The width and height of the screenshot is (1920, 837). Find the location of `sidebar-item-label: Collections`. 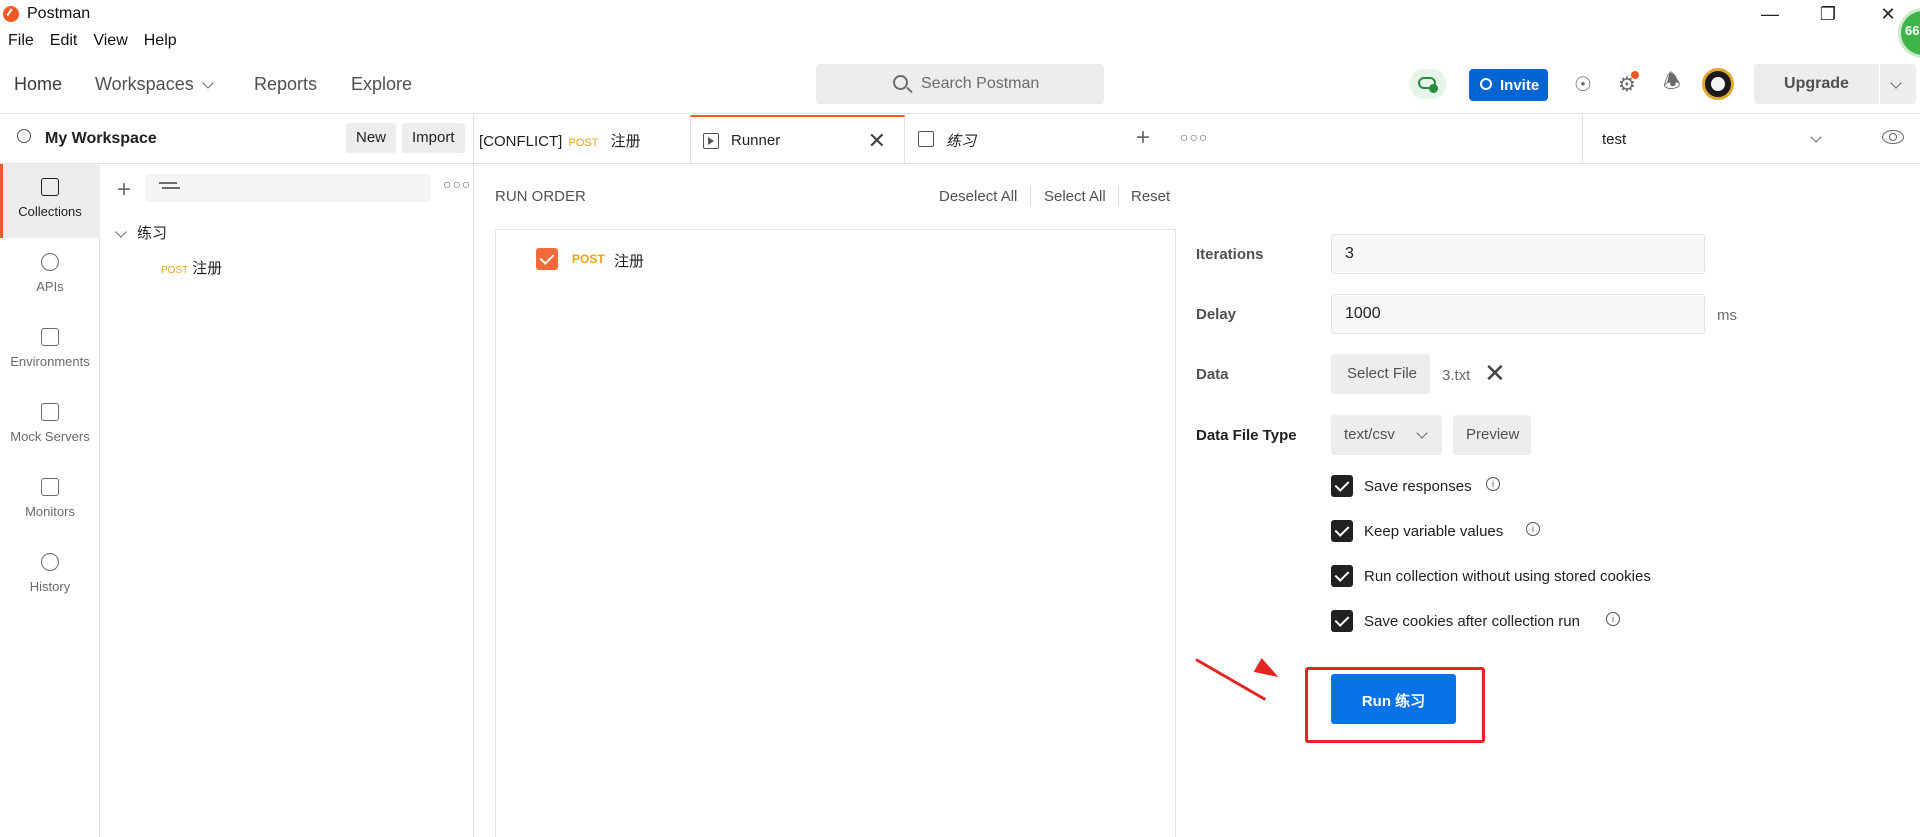

sidebar-item-label: Collections is located at coordinates (50, 211).